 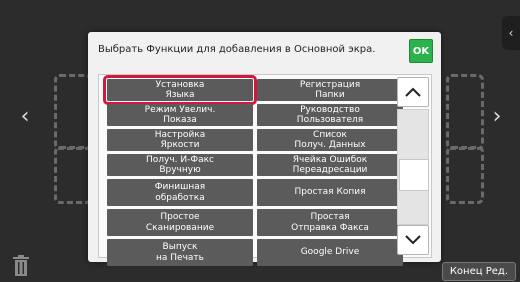 I want to click on end-edit-button: Конец Ред., so click(x=478, y=271).